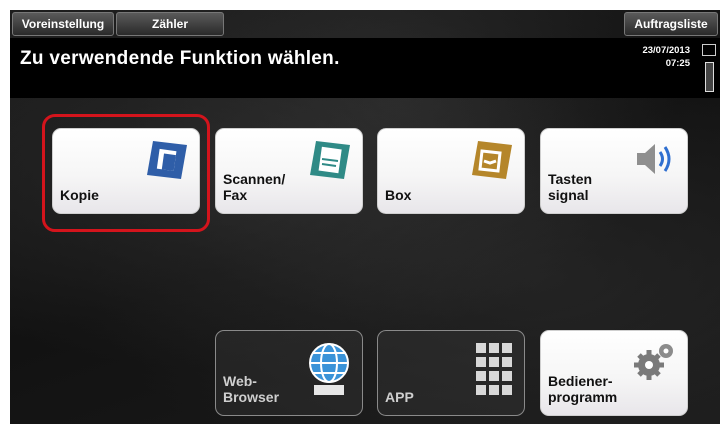  I want to click on preset-button: Voreinstellung, so click(63, 24).